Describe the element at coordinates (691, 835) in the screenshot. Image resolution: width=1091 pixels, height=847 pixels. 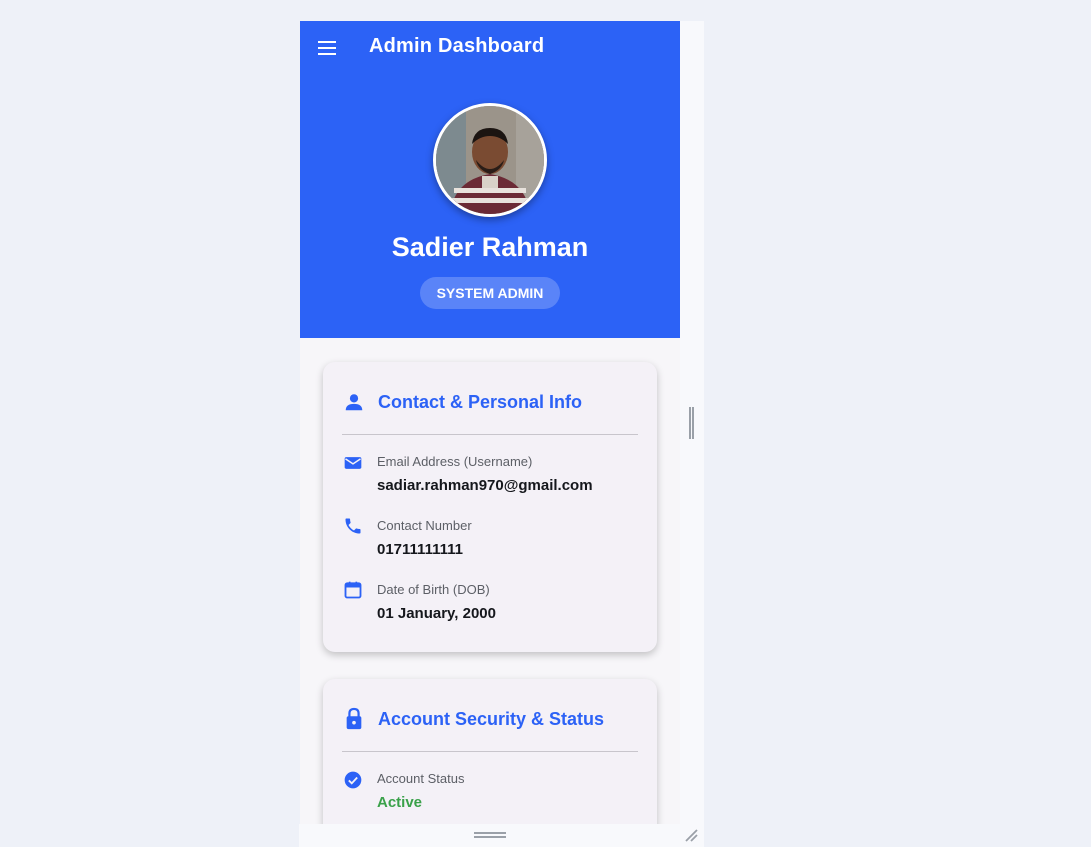
I see `resize-corner-icon` at that location.